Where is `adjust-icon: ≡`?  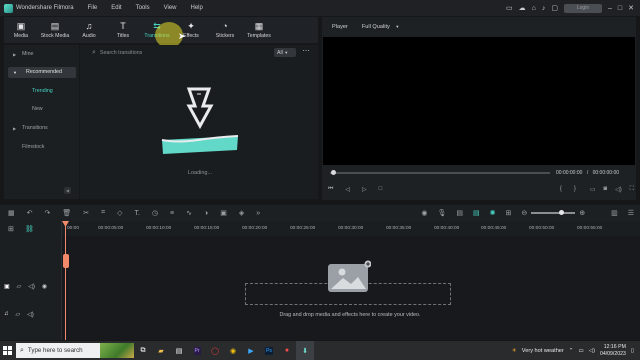
adjust-icon: ≡ is located at coordinates (172, 213).